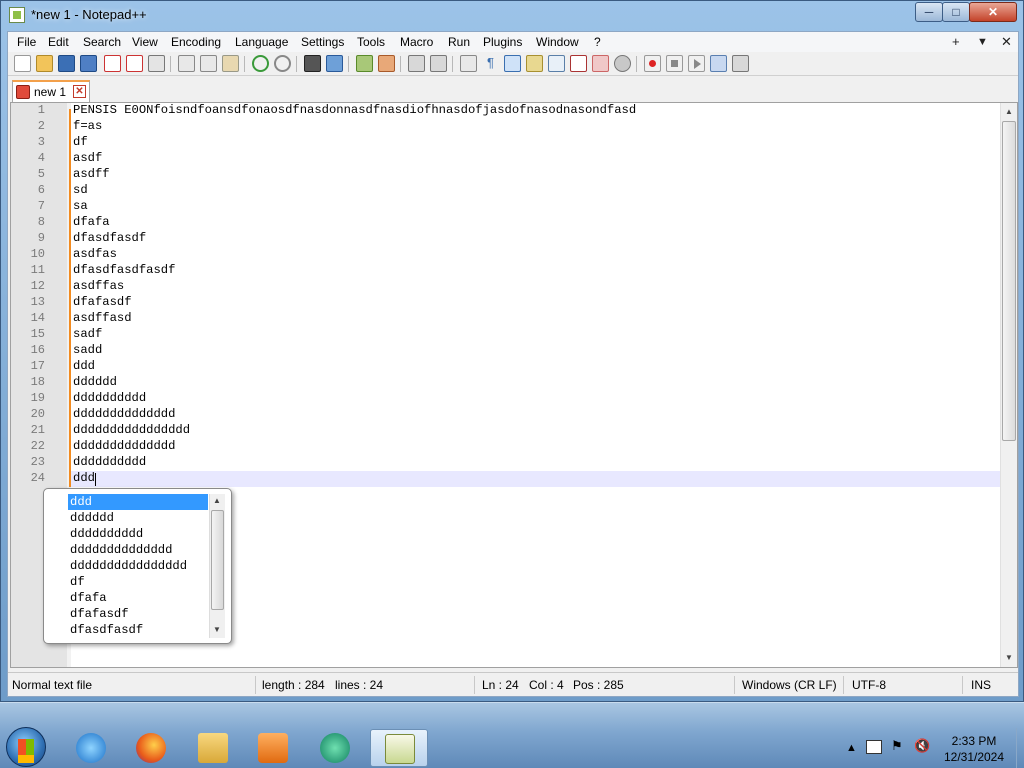 The width and height of the screenshot is (1024, 768). Describe the element at coordinates (217, 500) in the screenshot. I see `ac-scroll-up-icon: ▲` at that location.